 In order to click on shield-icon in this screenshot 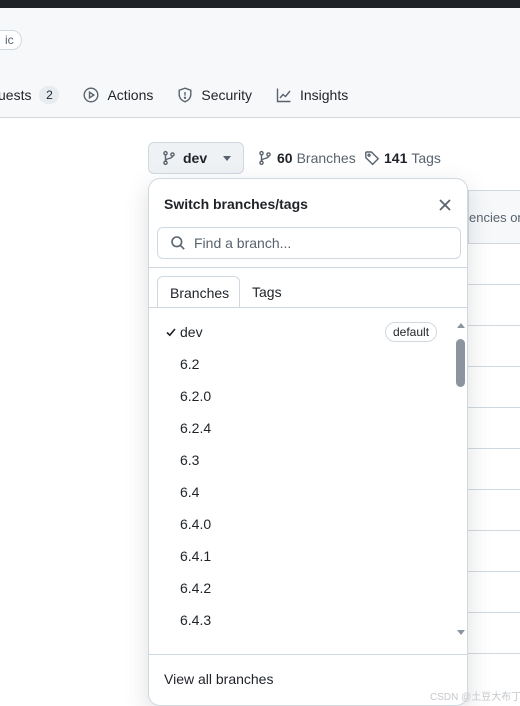, I will do `click(185, 95)`.